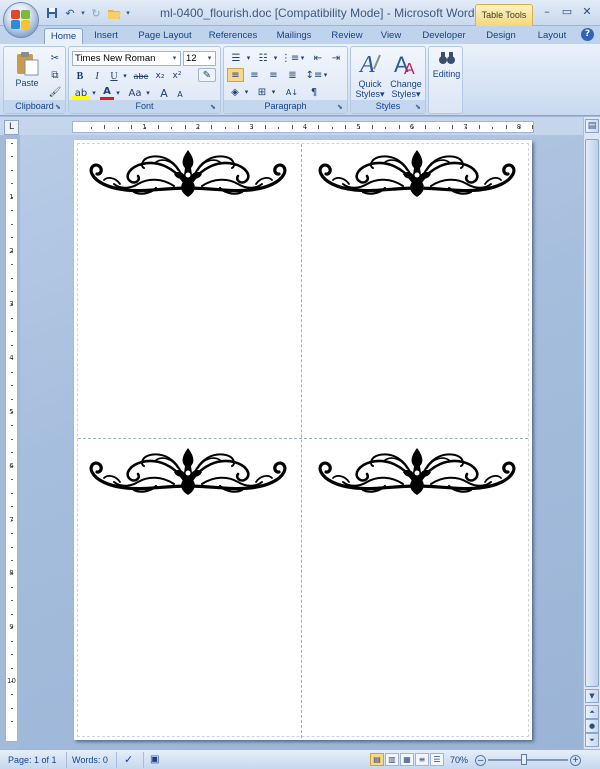 The width and height of the screenshot is (600, 769). I want to click on tab-insert: Insert, so click(106, 36).